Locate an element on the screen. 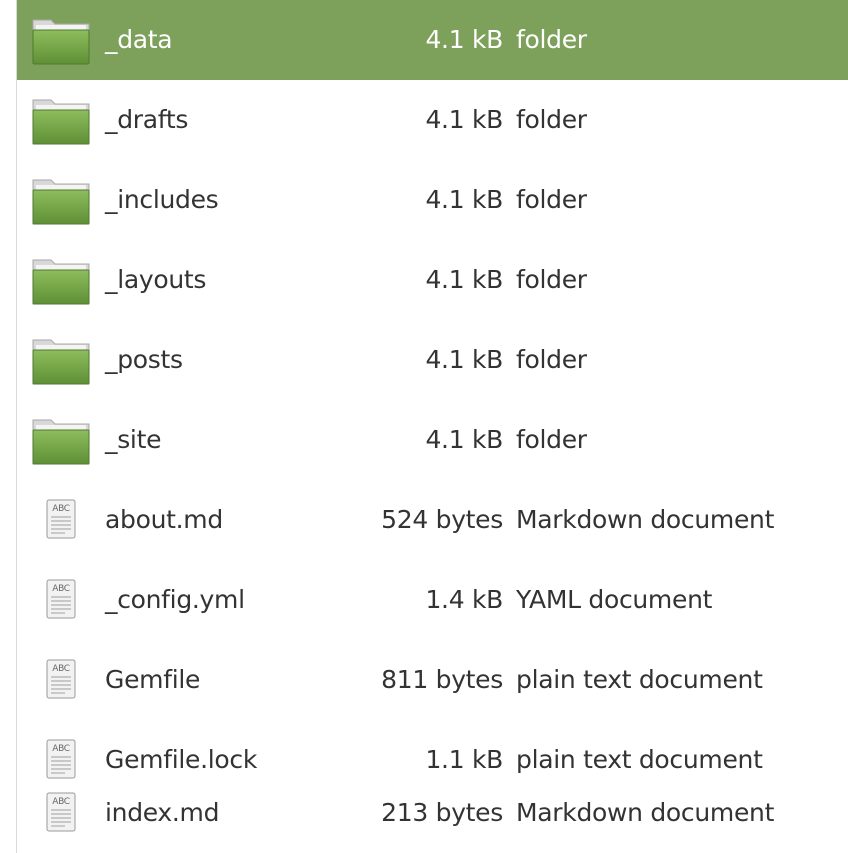 This screenshot has height=853, width=848. file-row-posts: _posts 4.1 kB folder is located at coordinates (432, 360).